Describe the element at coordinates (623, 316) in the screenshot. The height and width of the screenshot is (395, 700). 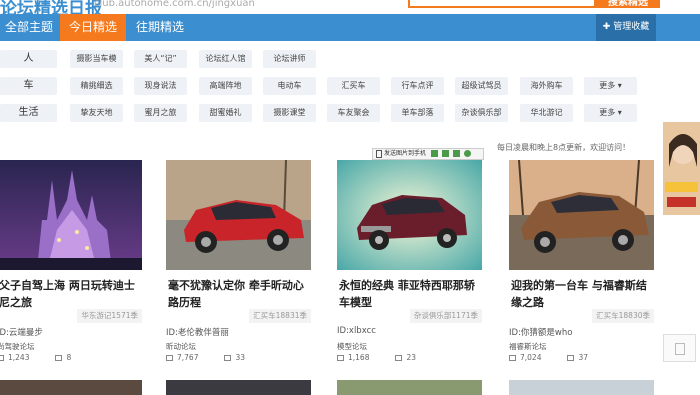
I see `article-source: 汇买车18830季` at that location.